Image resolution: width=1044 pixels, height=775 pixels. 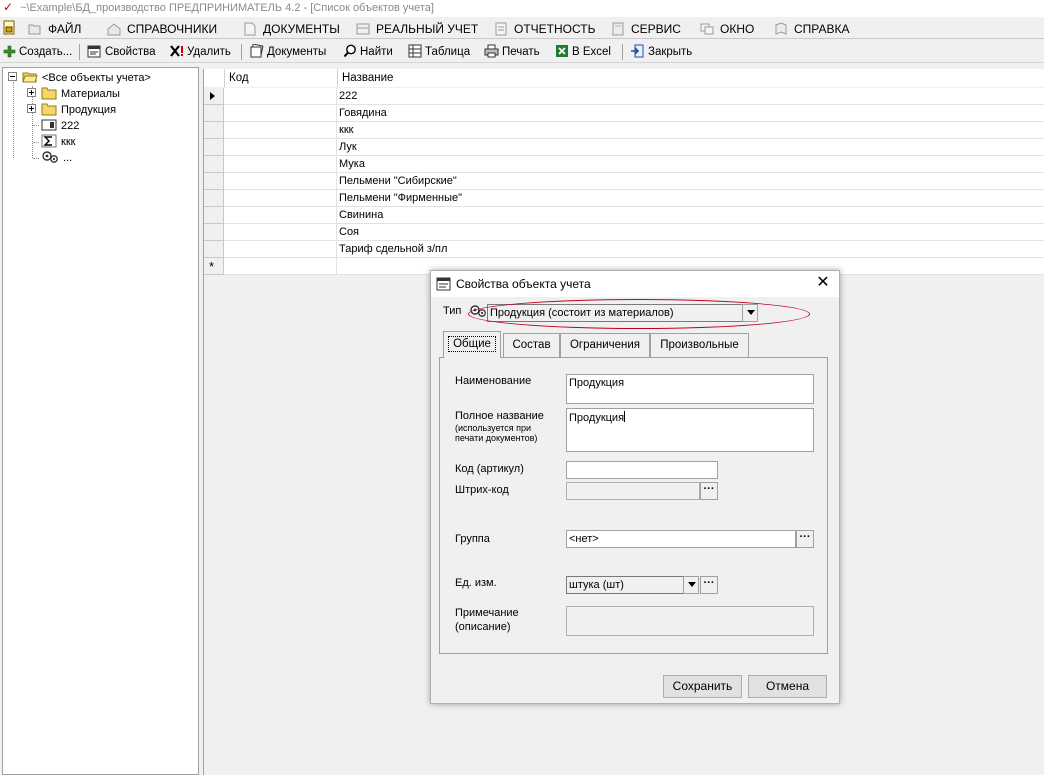 What do you see at coordinates (702, 686) in the screenshot?
I see `save-button: Сохранить` at bounding box center [702, 686].